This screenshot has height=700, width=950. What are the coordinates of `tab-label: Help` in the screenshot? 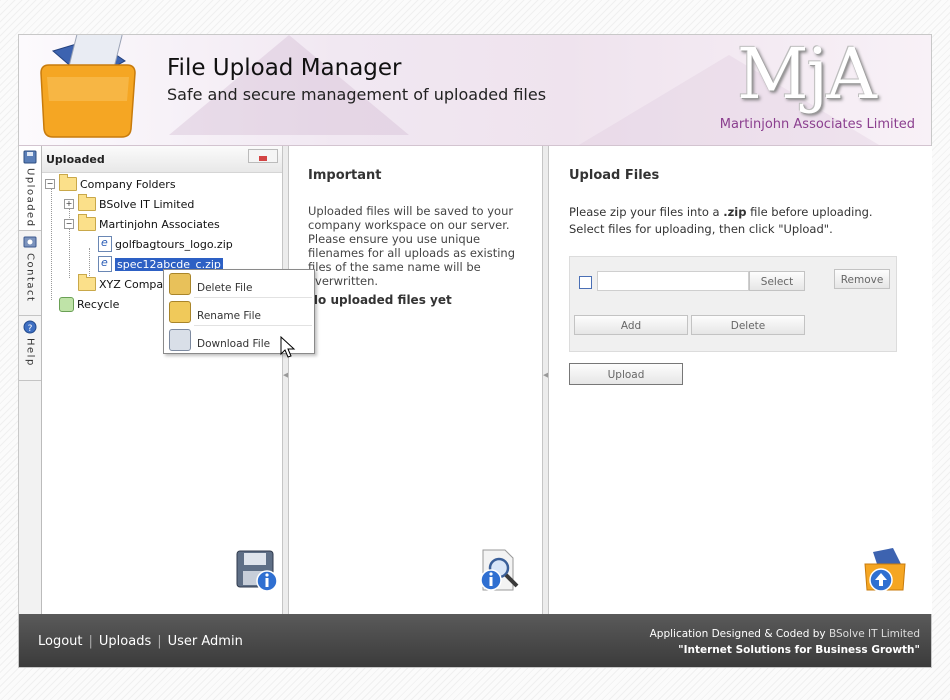 It's located at (30, 352).